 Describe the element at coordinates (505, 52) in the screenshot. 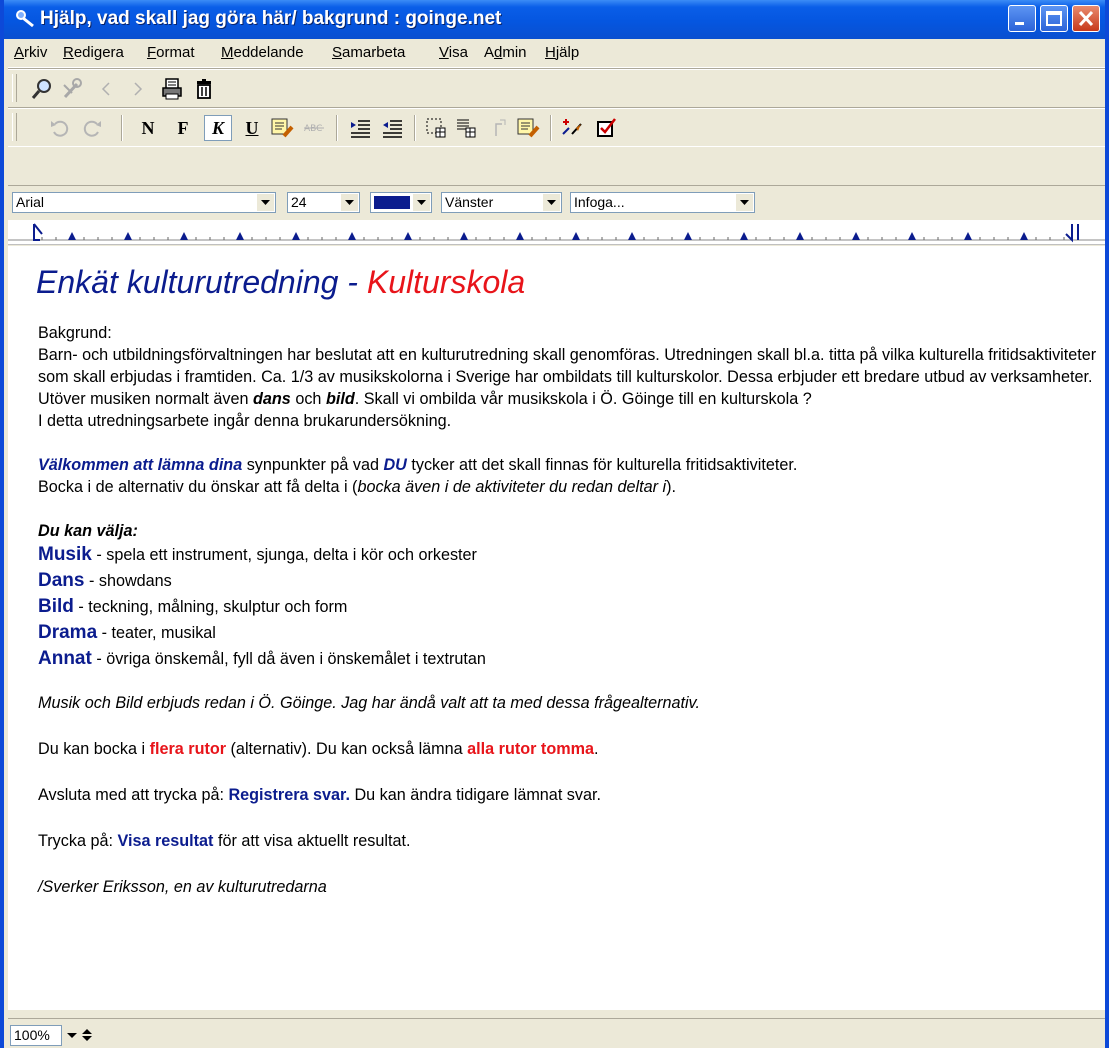

I see `menu-admin: Admin` at that location.